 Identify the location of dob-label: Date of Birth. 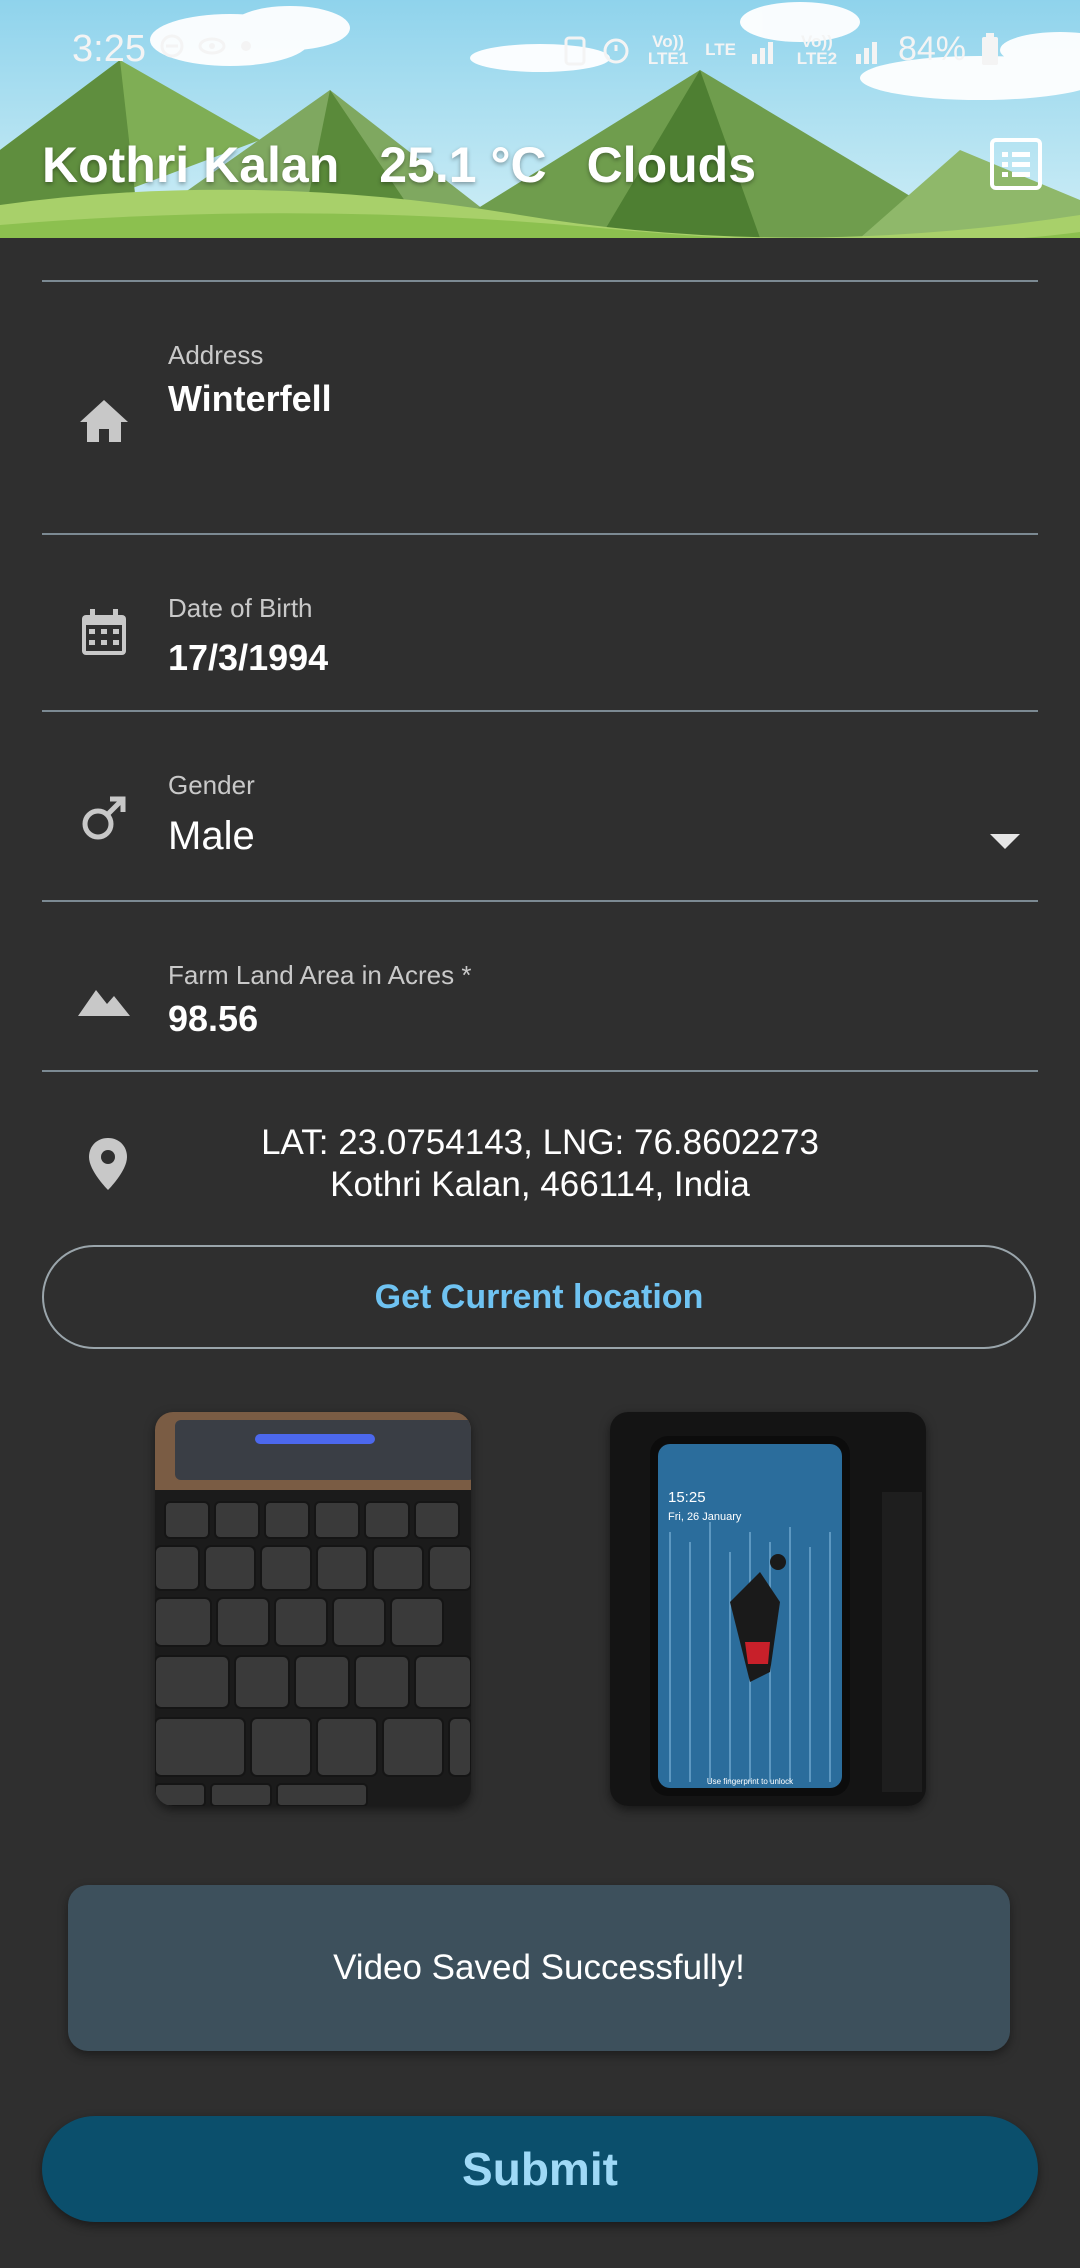
(240, 608).